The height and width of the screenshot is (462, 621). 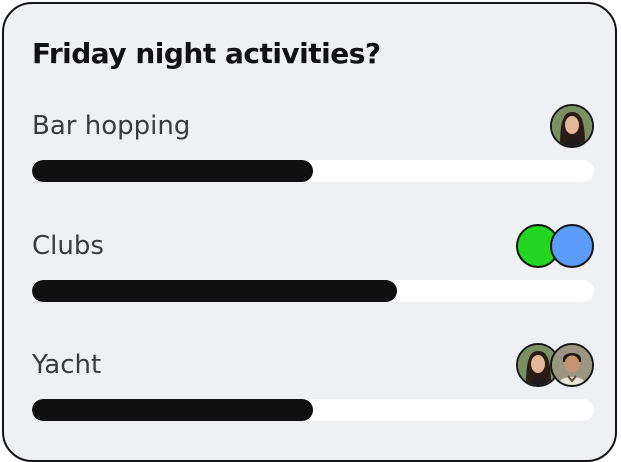 What do you see at coordinates (206, 53) in the screenshot?
I see `poll-title: Friday night activities?` at bounding box center [206, 53].